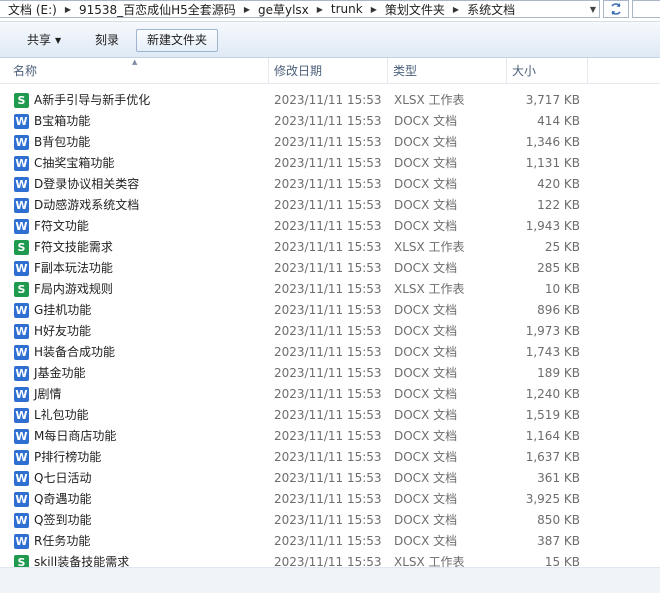 The image size is (660, 593). What do you see at coordinates (547, 71) in the screenshot?
I see `column-header-size: 大小` at bounding box center [547, 71].